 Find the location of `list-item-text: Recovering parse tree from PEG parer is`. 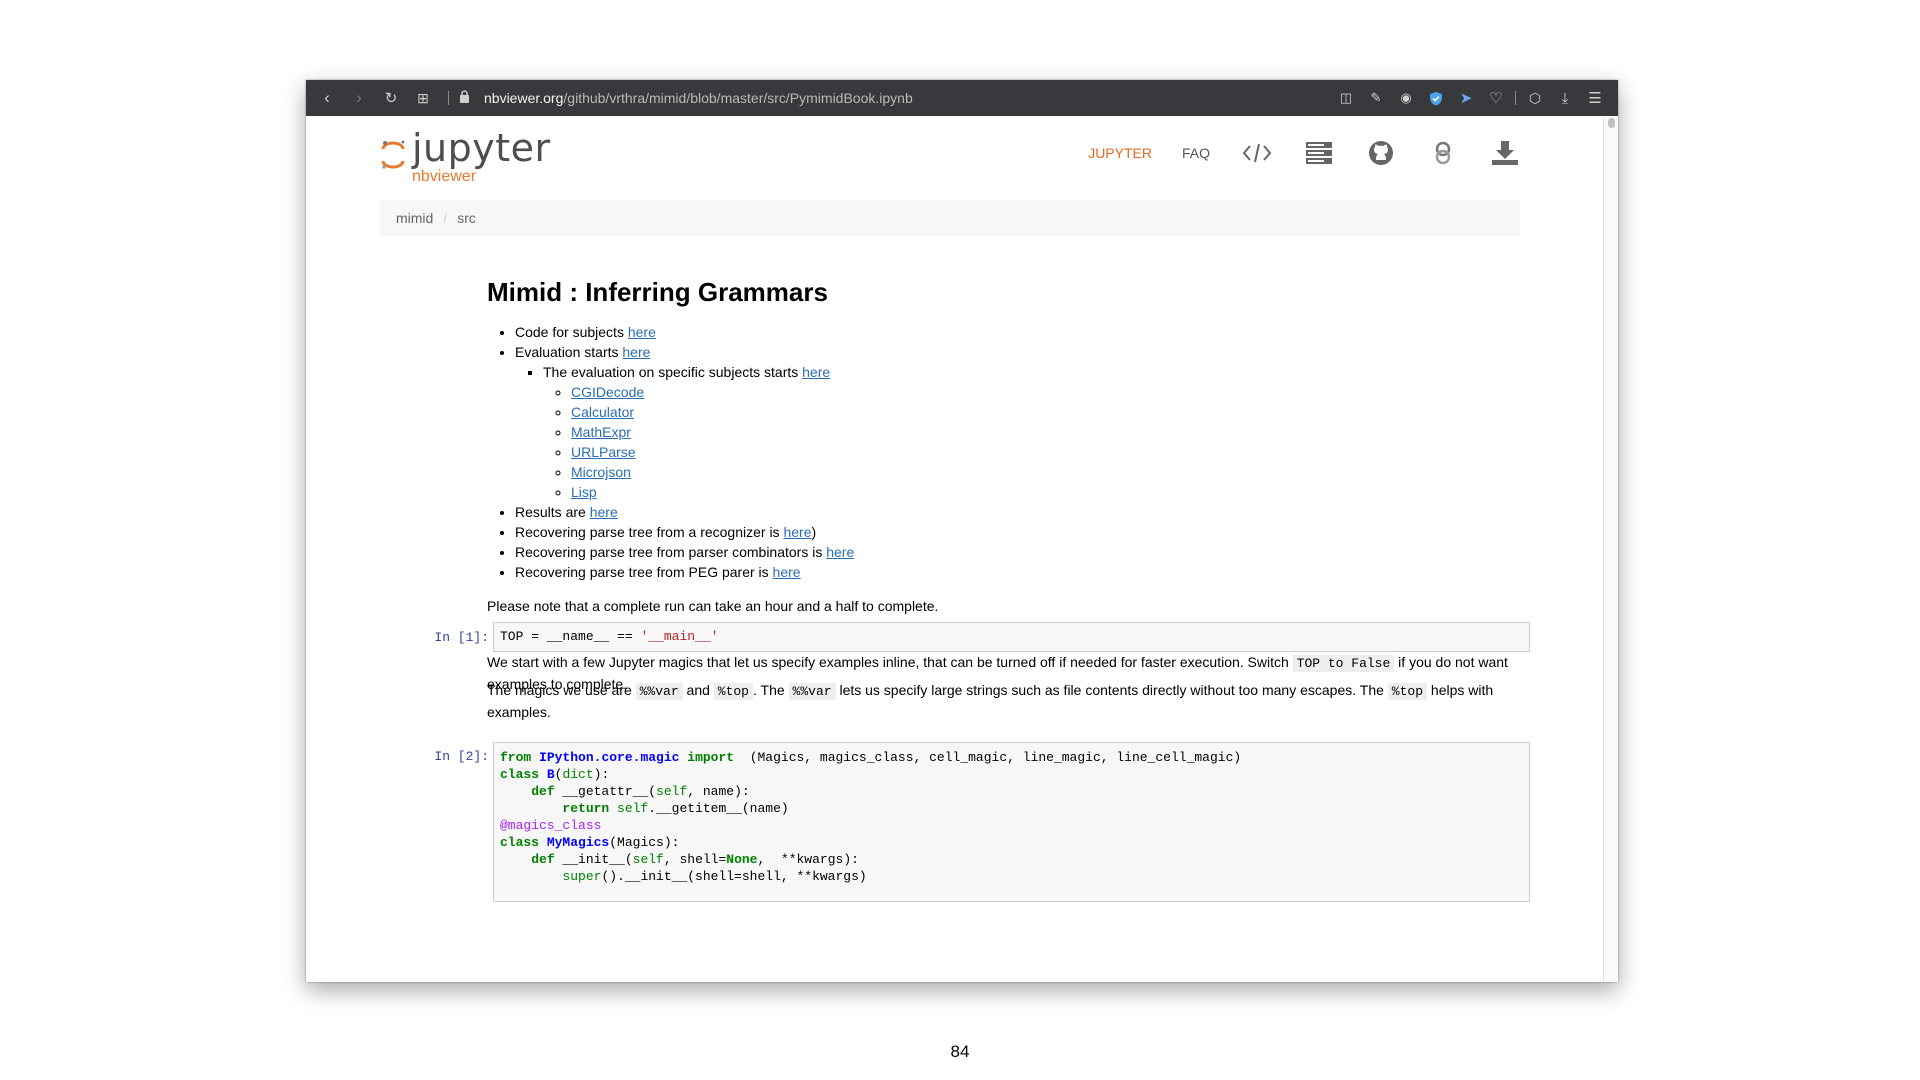

list-item-text: Recovering parse tree from PEG parer is is located at coordinates (644, 572).